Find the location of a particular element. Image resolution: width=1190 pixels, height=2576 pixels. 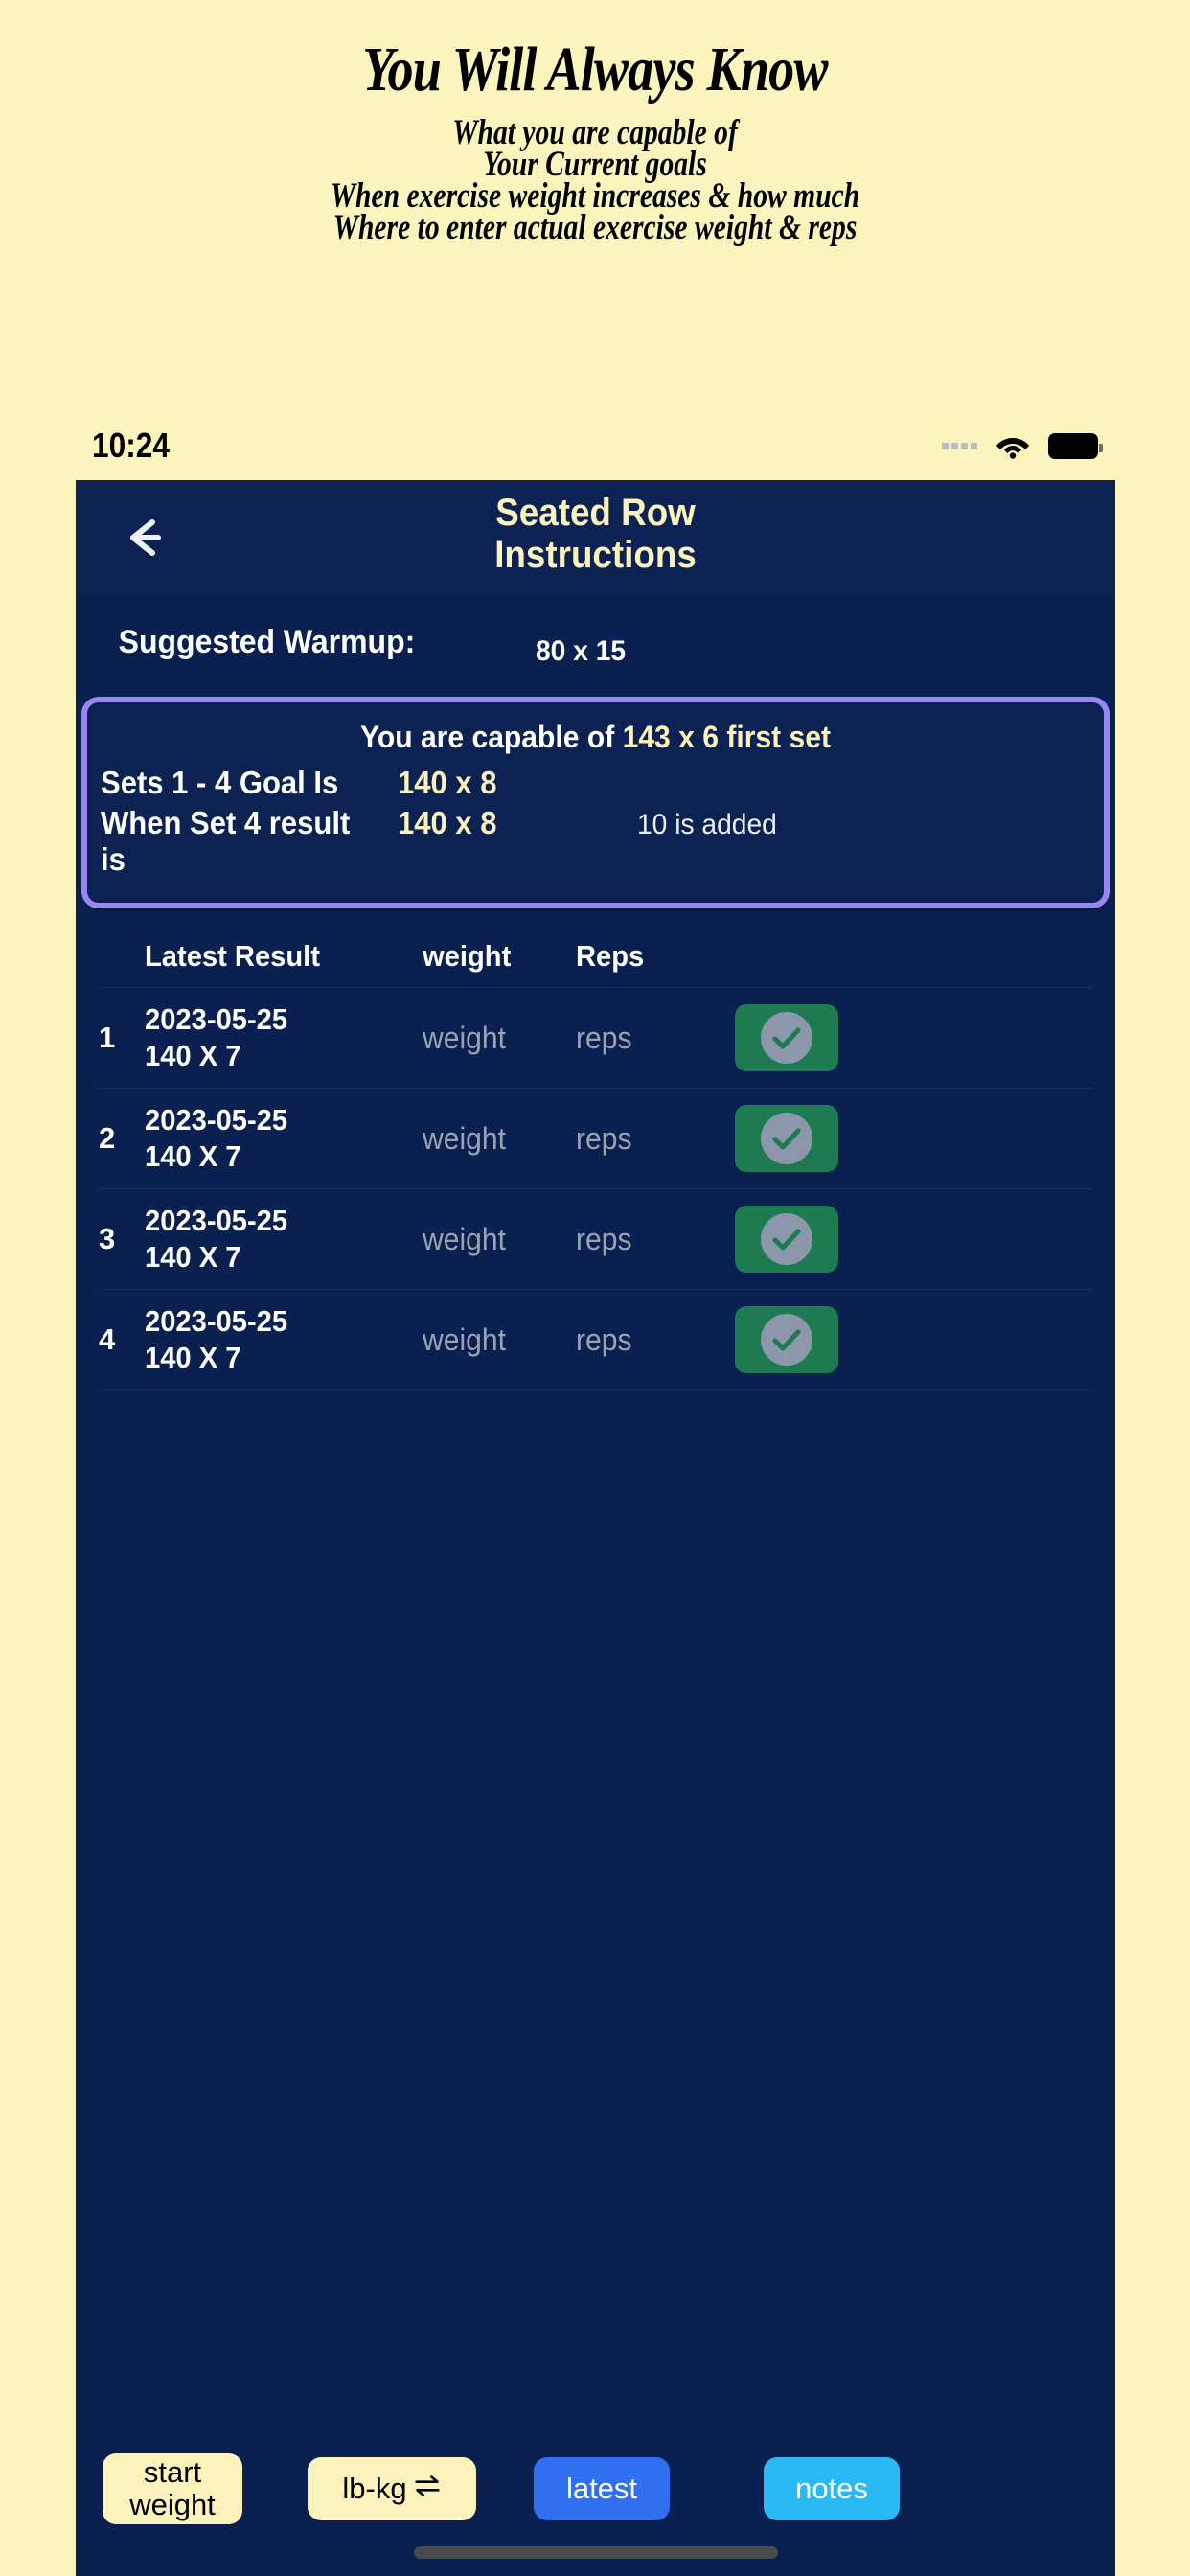

table-header-row: Latest Result weight Reps is located at coordinates (595, 960).